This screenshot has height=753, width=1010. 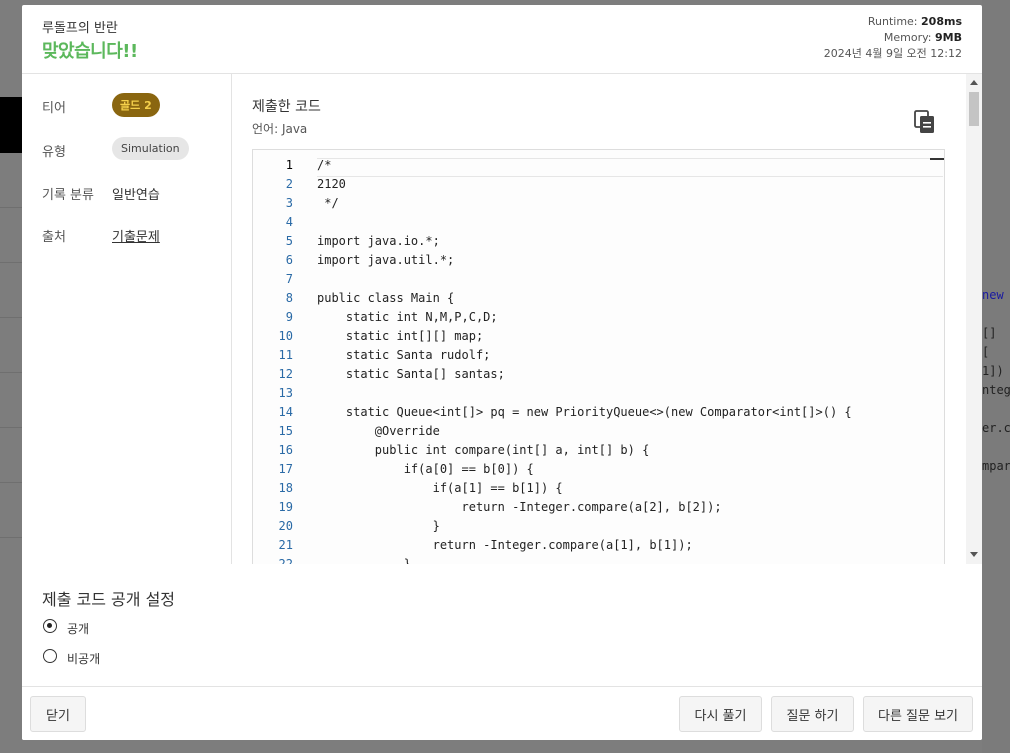 I want to click on scroll-up-icon, so click(x=974, y=82).